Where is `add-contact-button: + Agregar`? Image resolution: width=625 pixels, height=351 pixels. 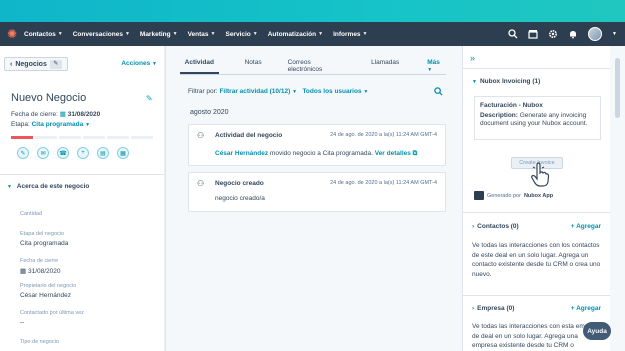 add-contact-button: + Agregar is located at coordinates (586, 226).